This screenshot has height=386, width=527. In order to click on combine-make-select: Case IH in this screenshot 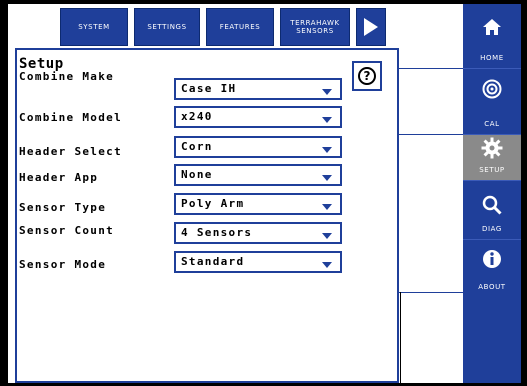, I will do `click(258, 89)`.